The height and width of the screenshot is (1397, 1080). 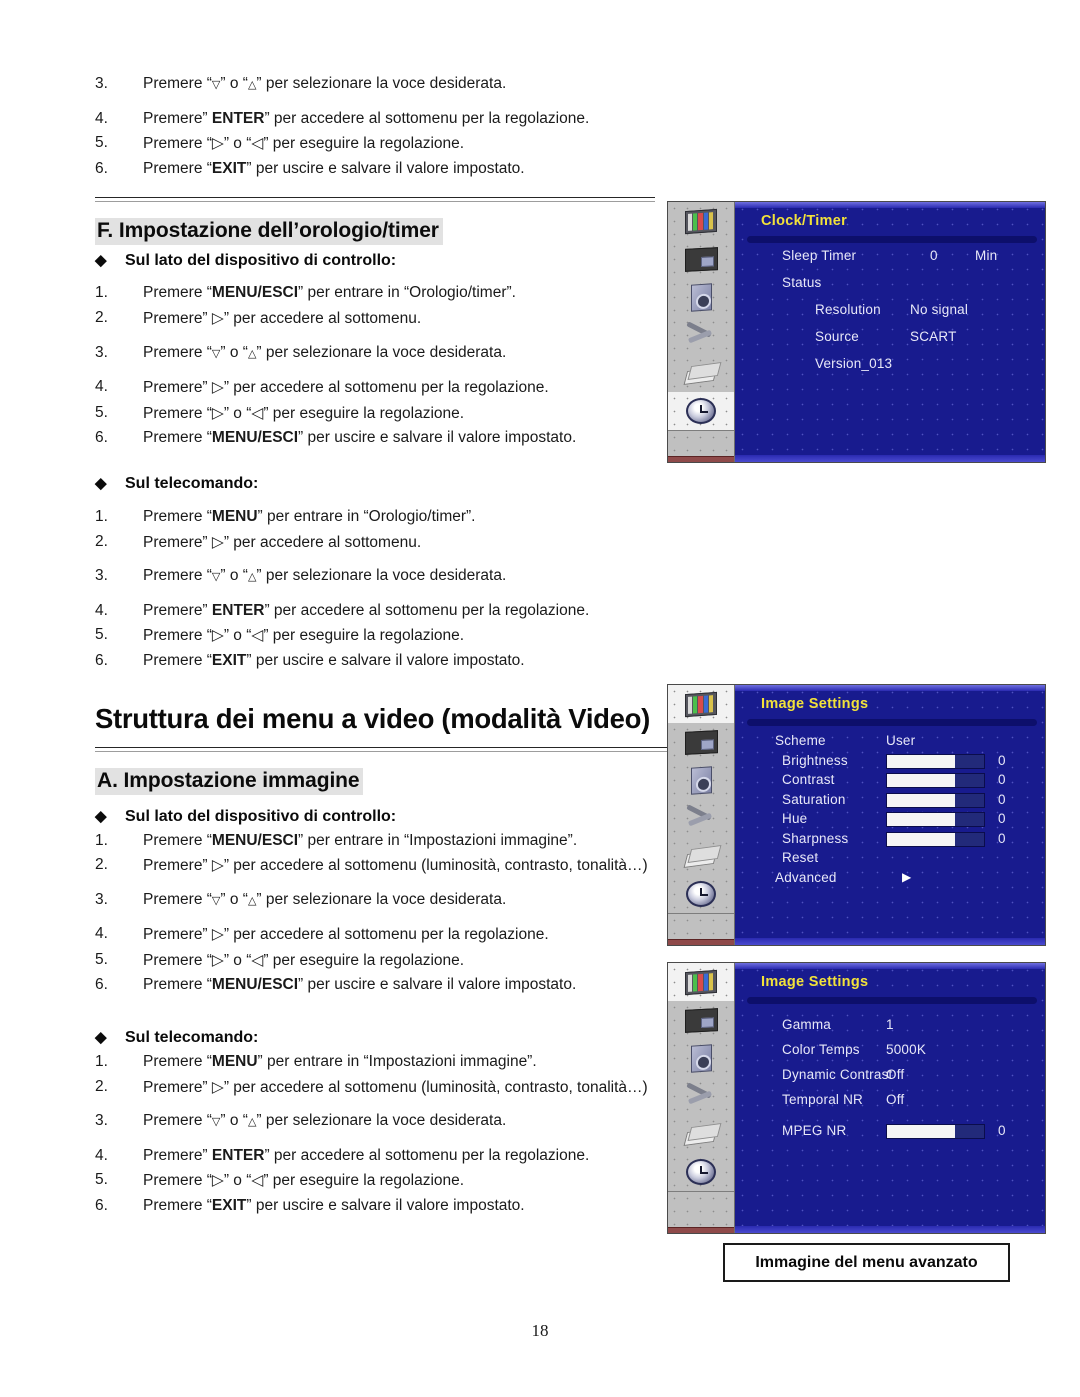 I want to click on section-f-remote-bullet-label: Sul telecomando:, so click(x=192, y=483).